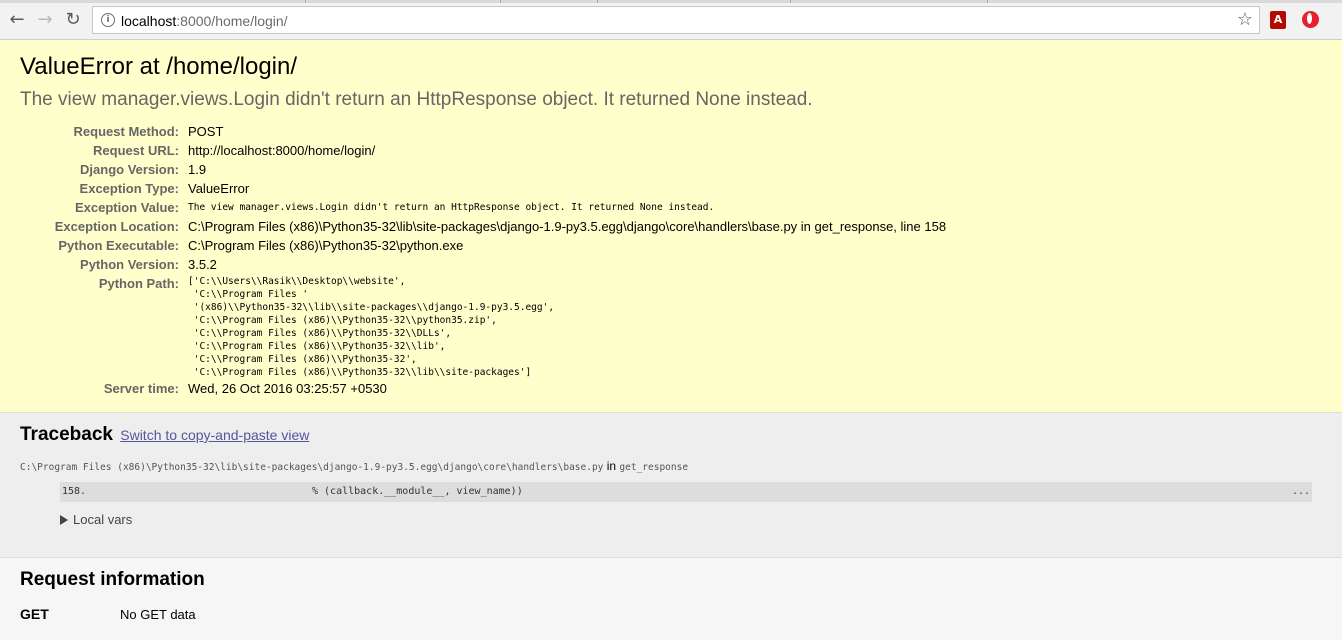  What do you see at coordinates (232, 21) in the screenshot?
I see `url-path: :8000/home/login/` at bounding box center [232, 21].